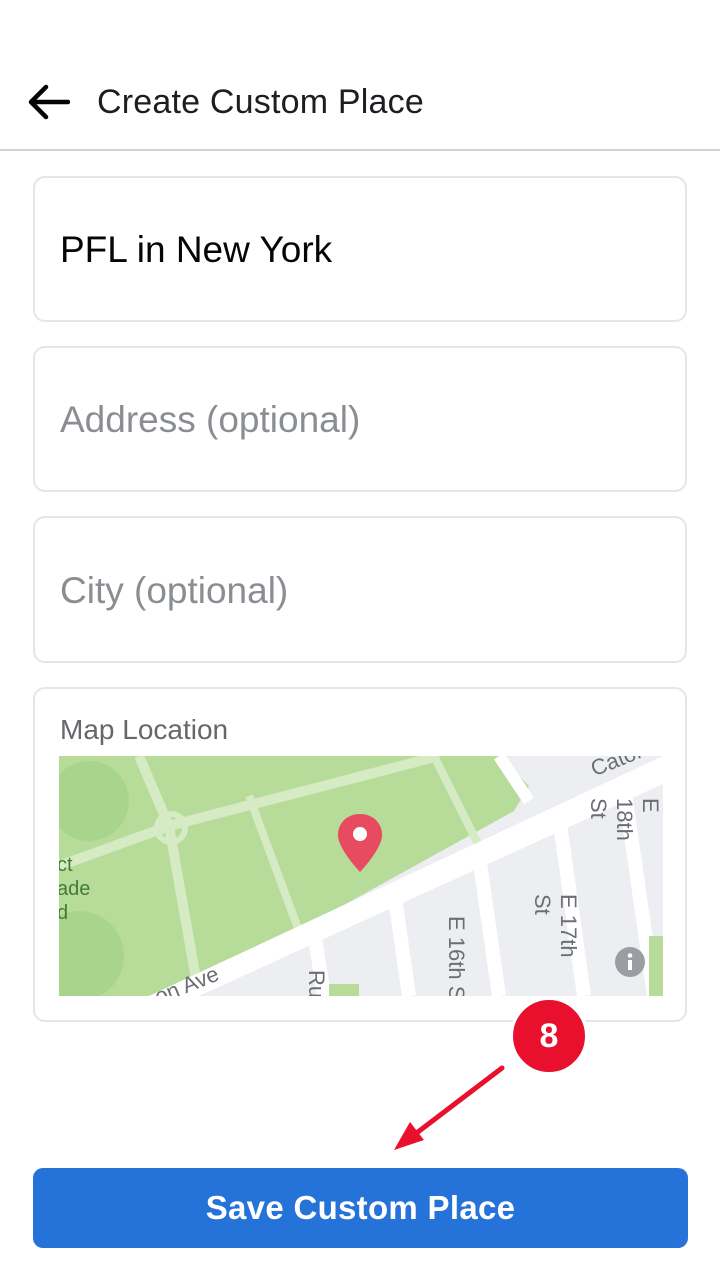 This screenshot has height=1280, width=720. I want to click on location-pin-icon, so click(360, 843).